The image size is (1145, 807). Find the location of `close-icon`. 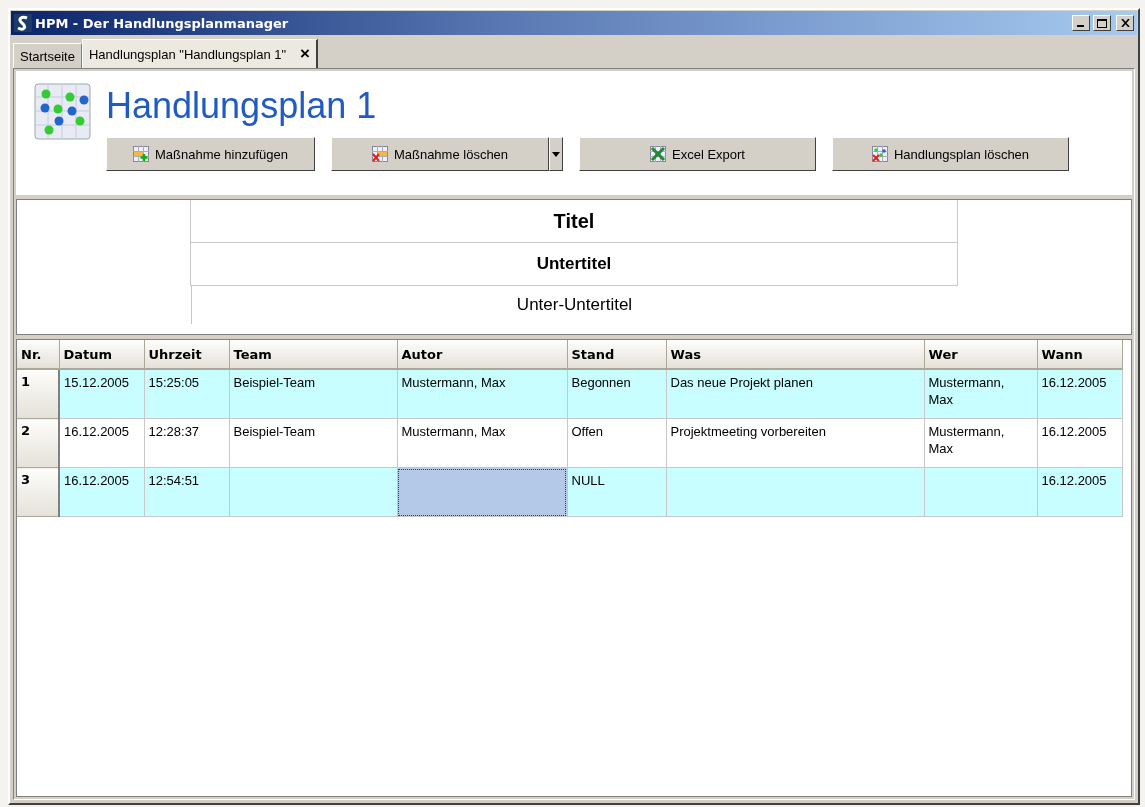

close-icon is located at coordinates (1125, 23).